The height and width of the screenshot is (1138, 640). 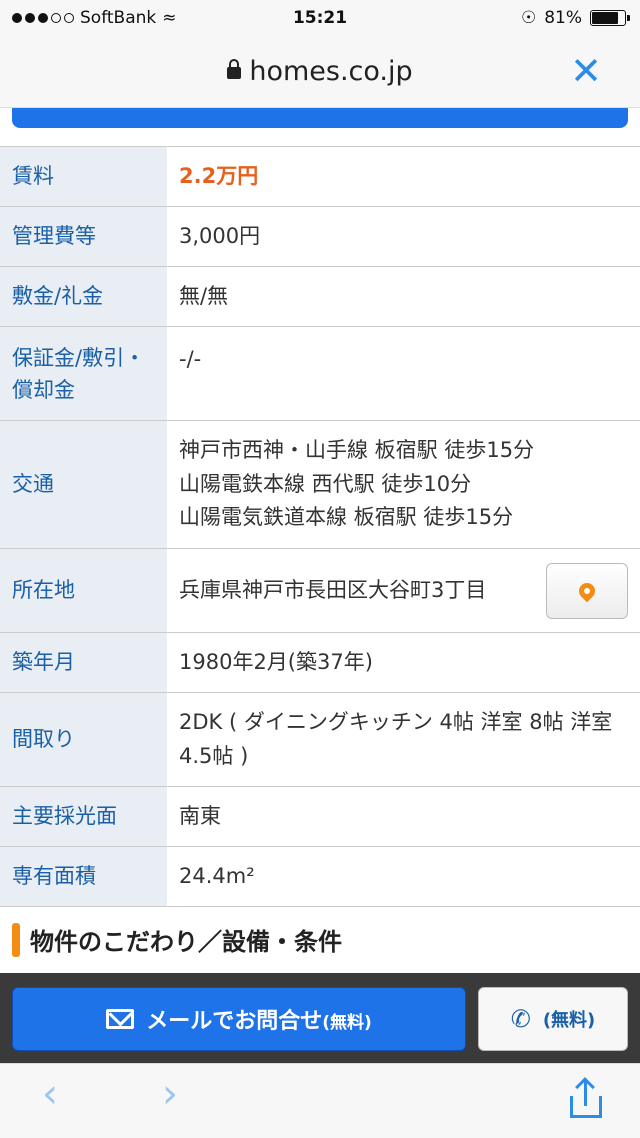 I want to click on row-label: 主要採光面, so click(x=83, y=816).